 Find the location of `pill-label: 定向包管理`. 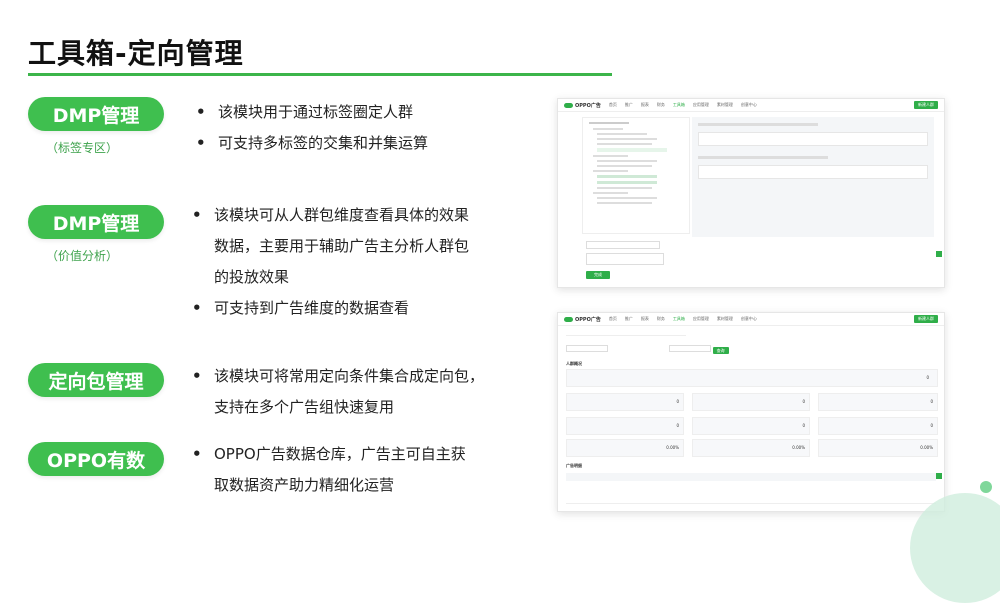

pill-label: 定向包管理 is located at coordinates (96, 381).